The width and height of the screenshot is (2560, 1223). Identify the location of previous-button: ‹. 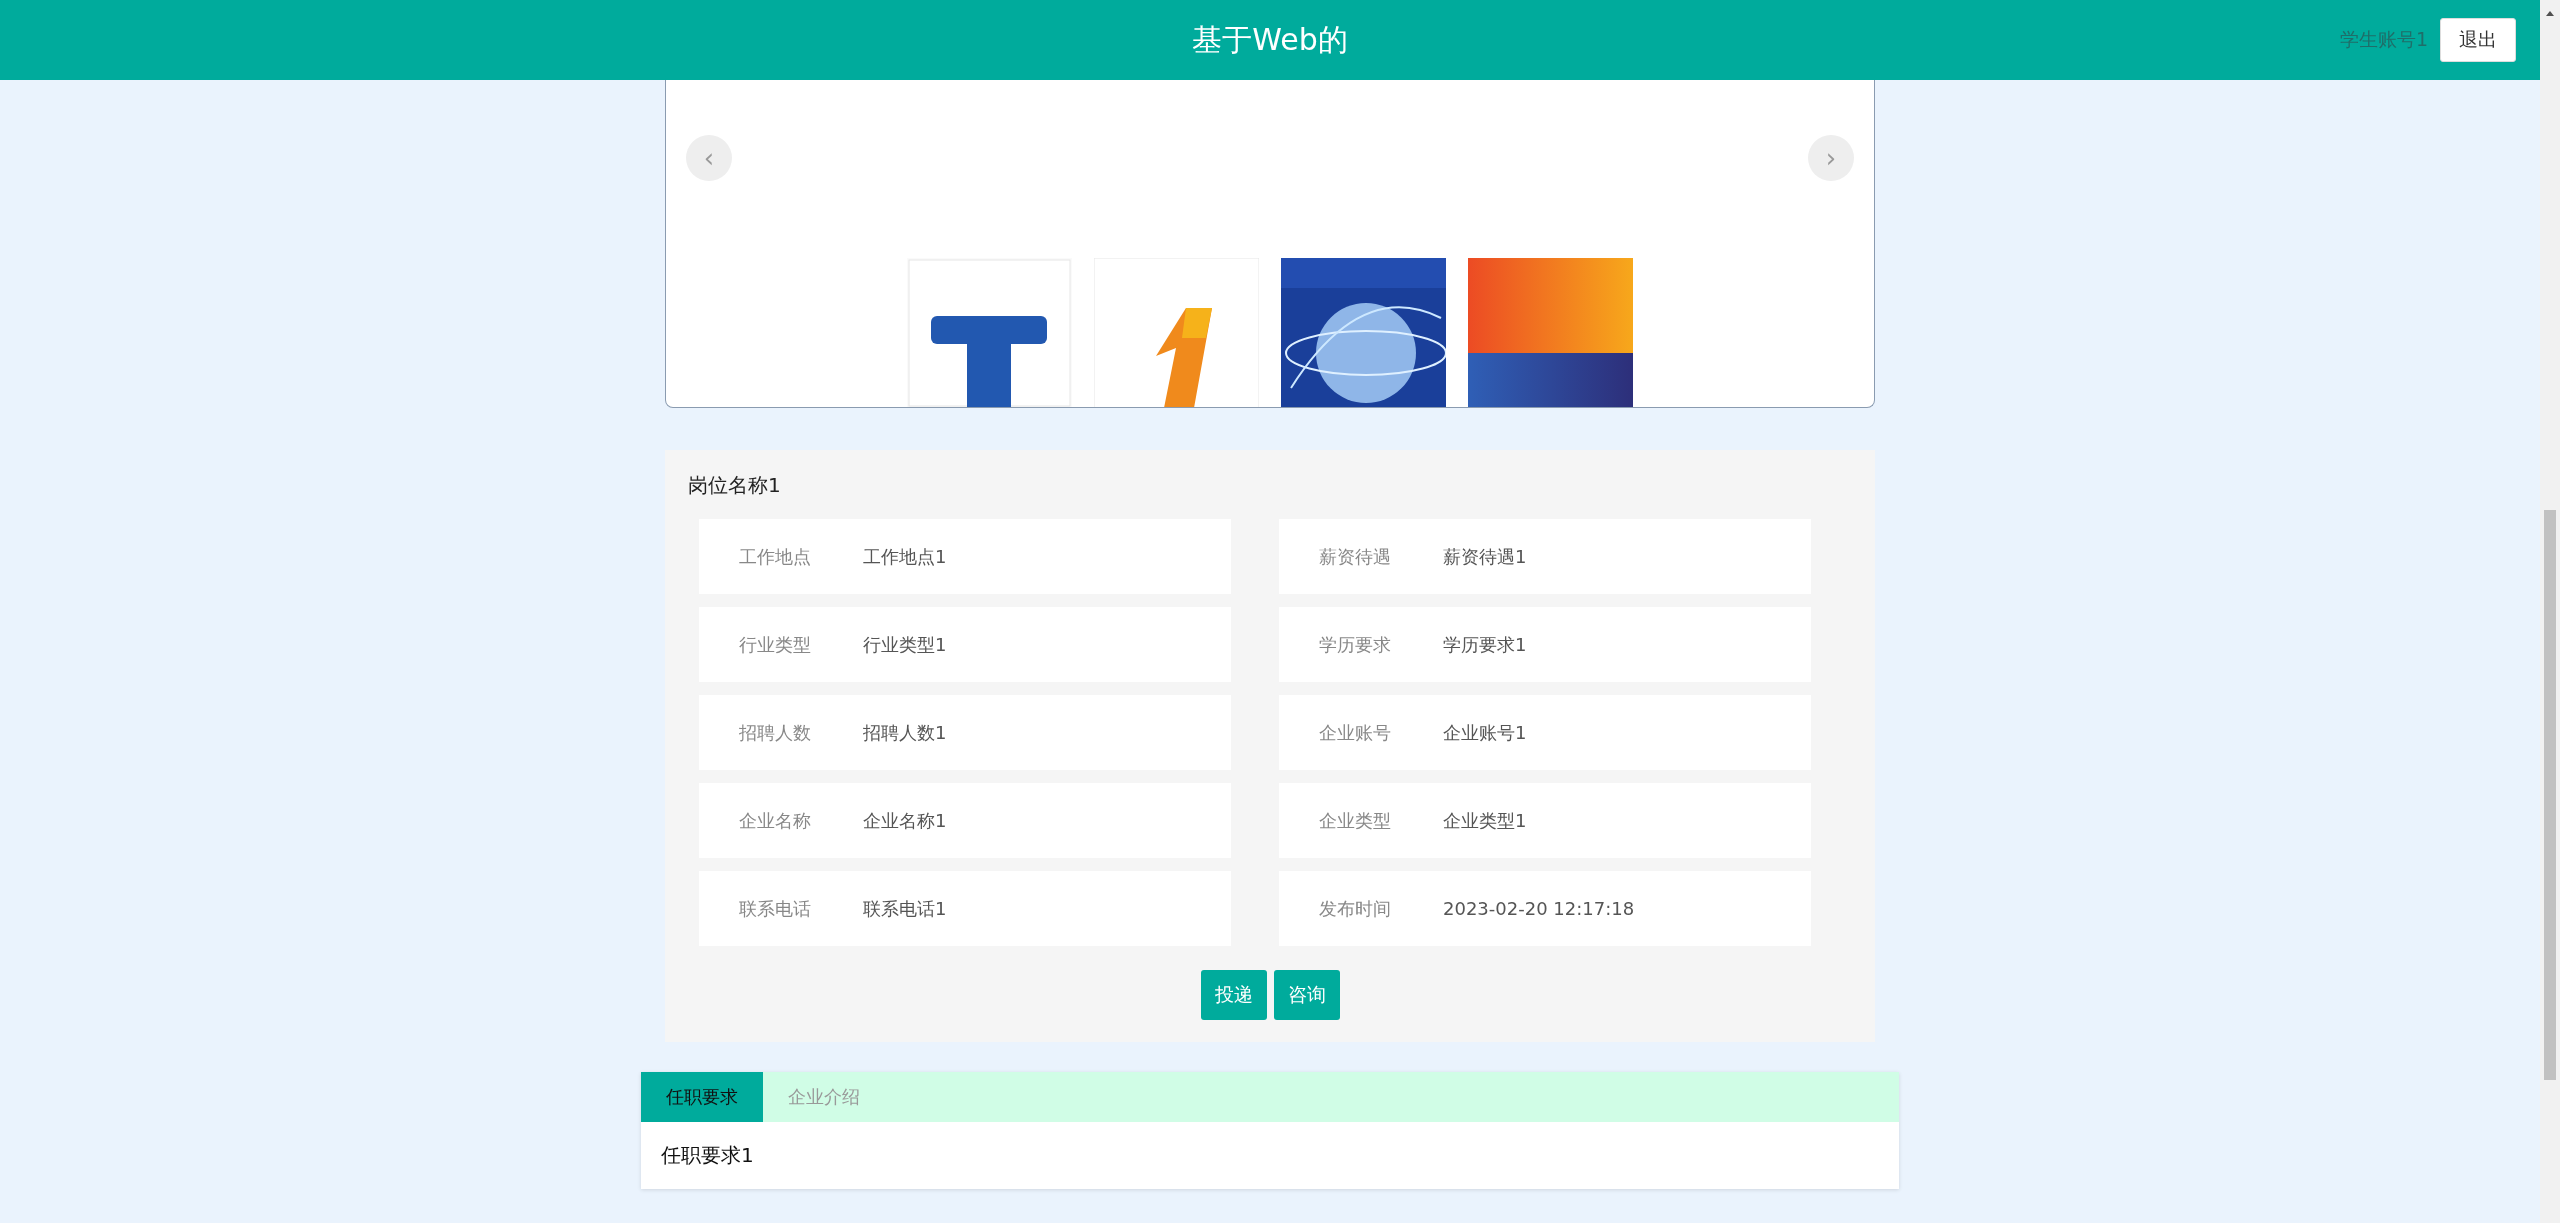
(709, 158).